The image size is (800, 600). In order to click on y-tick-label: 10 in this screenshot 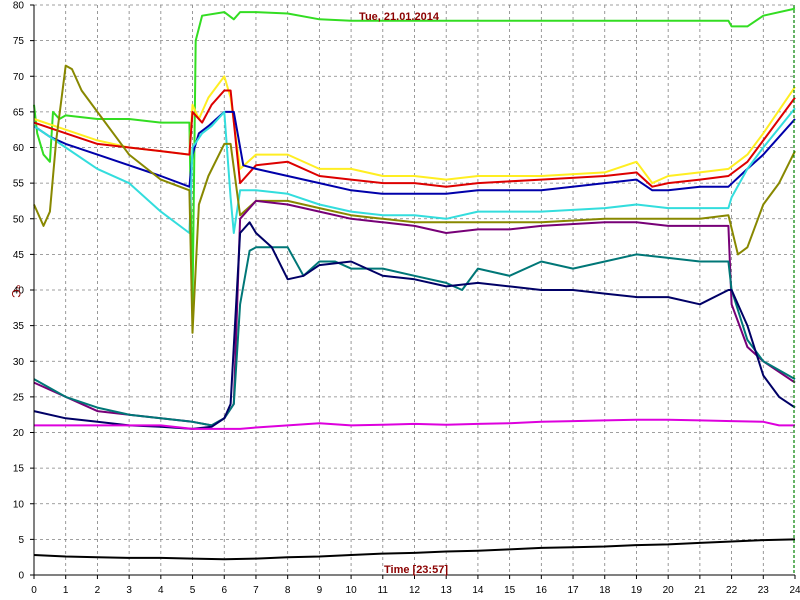, I will do `click(19, 504)`.